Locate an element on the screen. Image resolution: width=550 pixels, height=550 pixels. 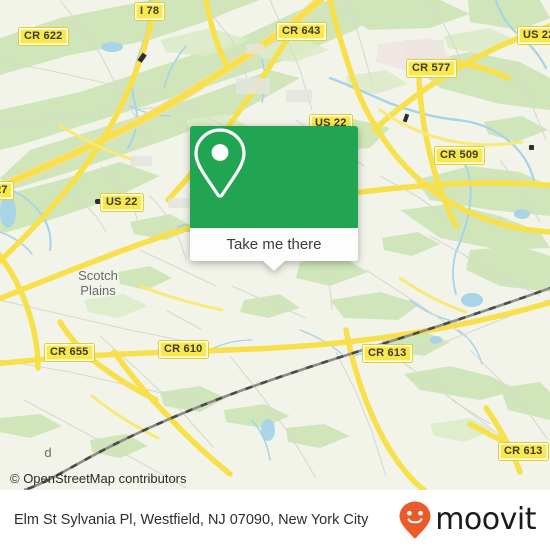
road-shield-us-22-w: US 22 is located at coordinates (122, 202).